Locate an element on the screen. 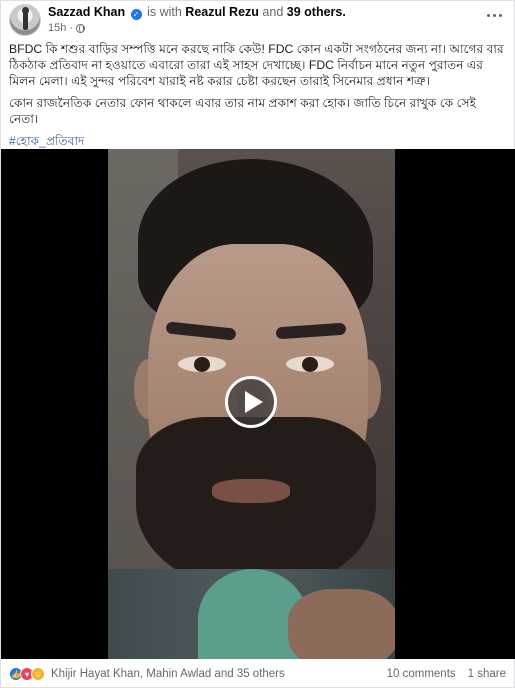 The width and height of the screenshot is (515, 688). time-line: 15h · is located at coordinates (197, 28).